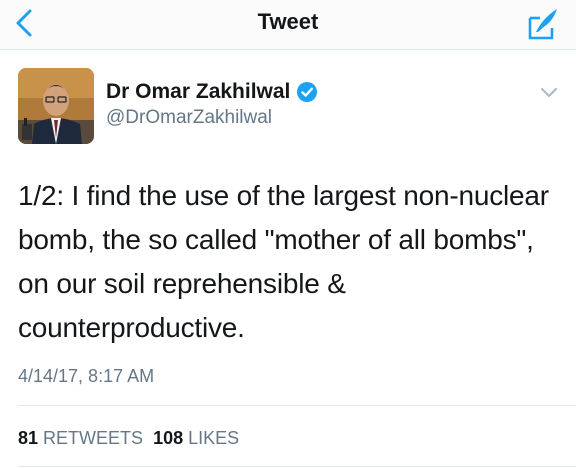  What do you see at coordinates (198, 92) in the screenshot?
I see `author-name: Dr Omar Zakhilwal` at bounding box center [198, 92].